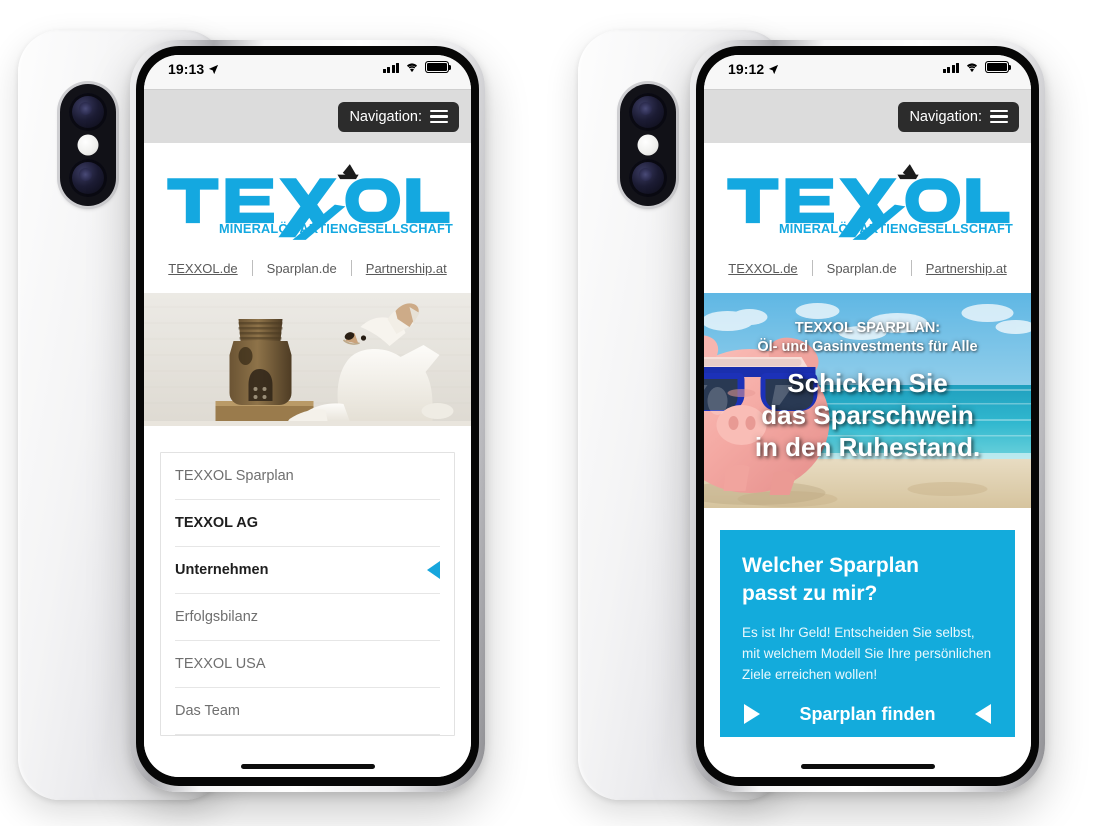 This screenshot has height=826, width=1100. Describe the element at coordinates (746, 69) in the screenshot. I see `status-time: 19:12` at that location.